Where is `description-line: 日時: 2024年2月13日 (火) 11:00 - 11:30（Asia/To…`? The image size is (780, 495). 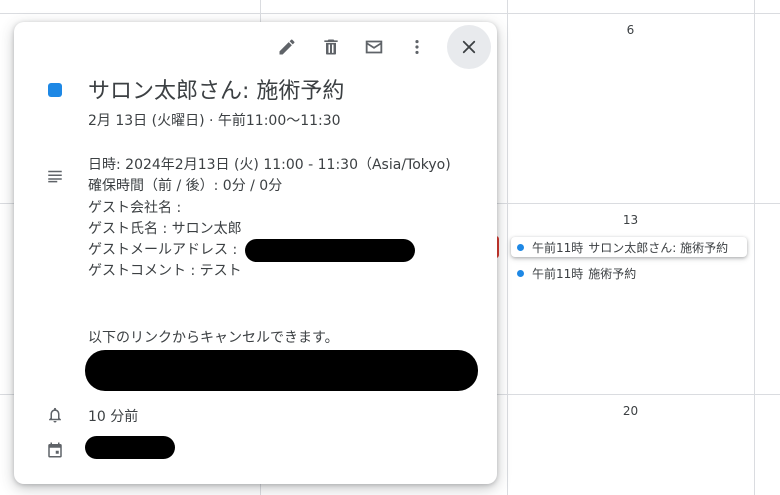
description-line: 日時: 2024年2月13日 (火) 11:00 - 11:30（Asia/To… is located at coordinates (269, 165).